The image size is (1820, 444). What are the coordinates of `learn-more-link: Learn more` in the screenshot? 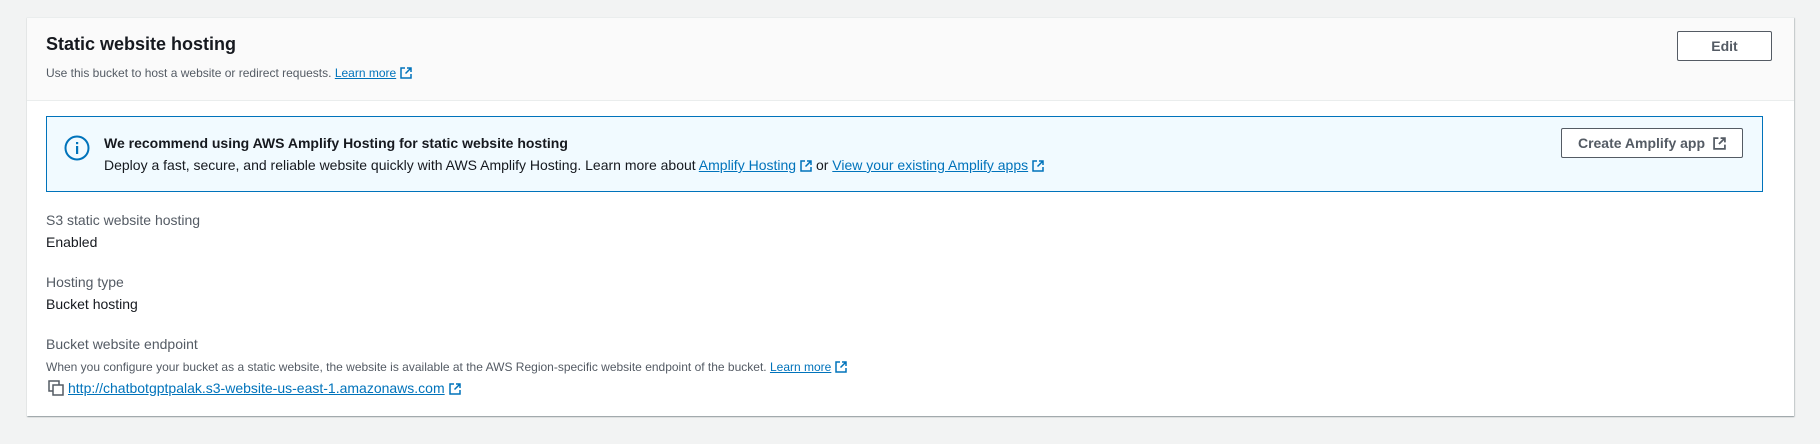 It's located at (373, 73).